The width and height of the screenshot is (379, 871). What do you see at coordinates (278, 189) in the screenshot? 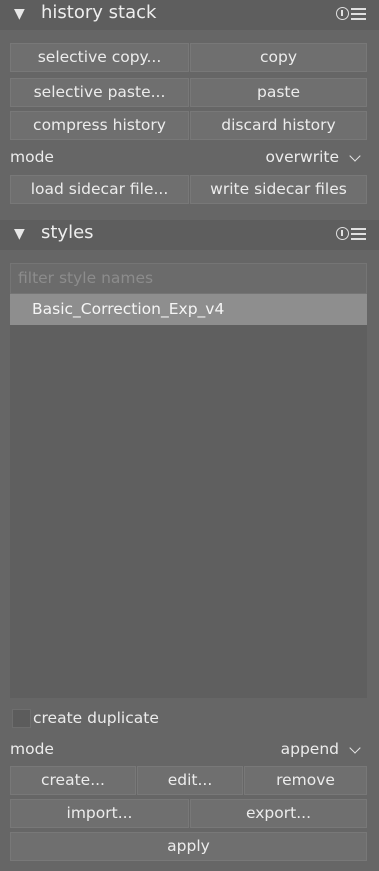
I see `write-sidecar-button: write sidecar files` at bounding box center [278, 189].